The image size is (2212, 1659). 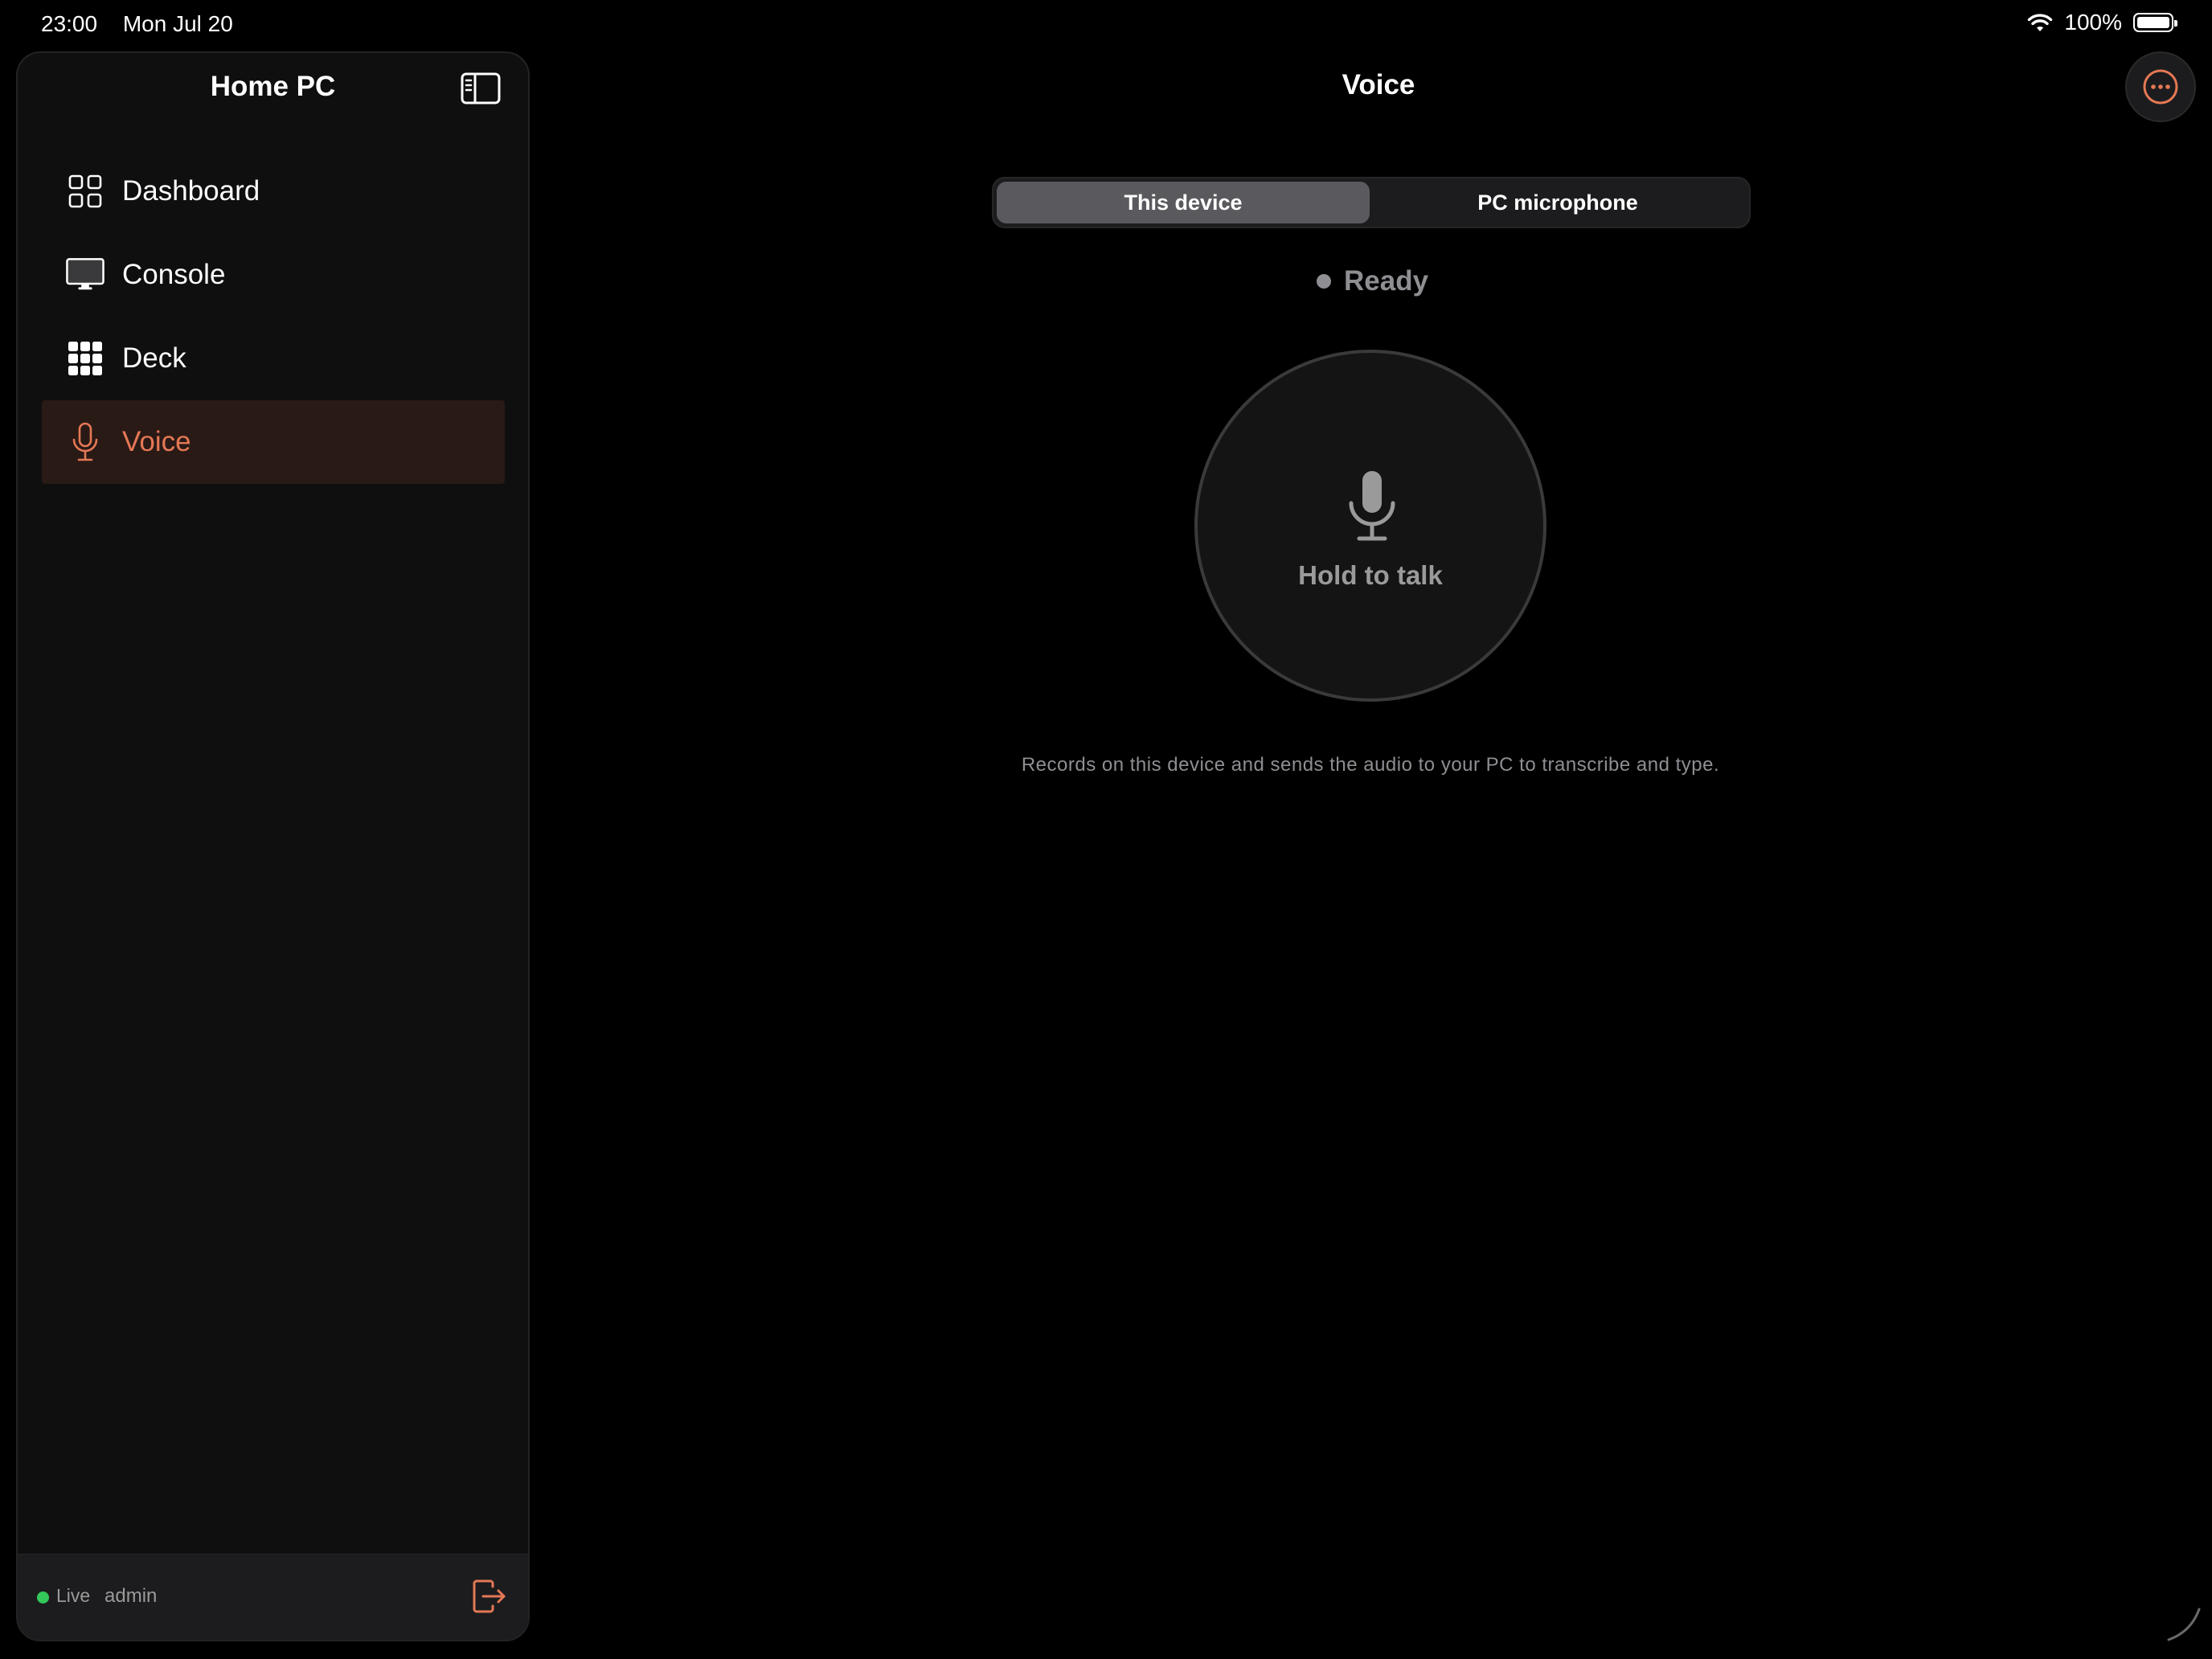 What do you see at coordinates (273, 358) in the screenshot?
I see `sidebar-item-deck: Deck` at bounding box center [273, 358].